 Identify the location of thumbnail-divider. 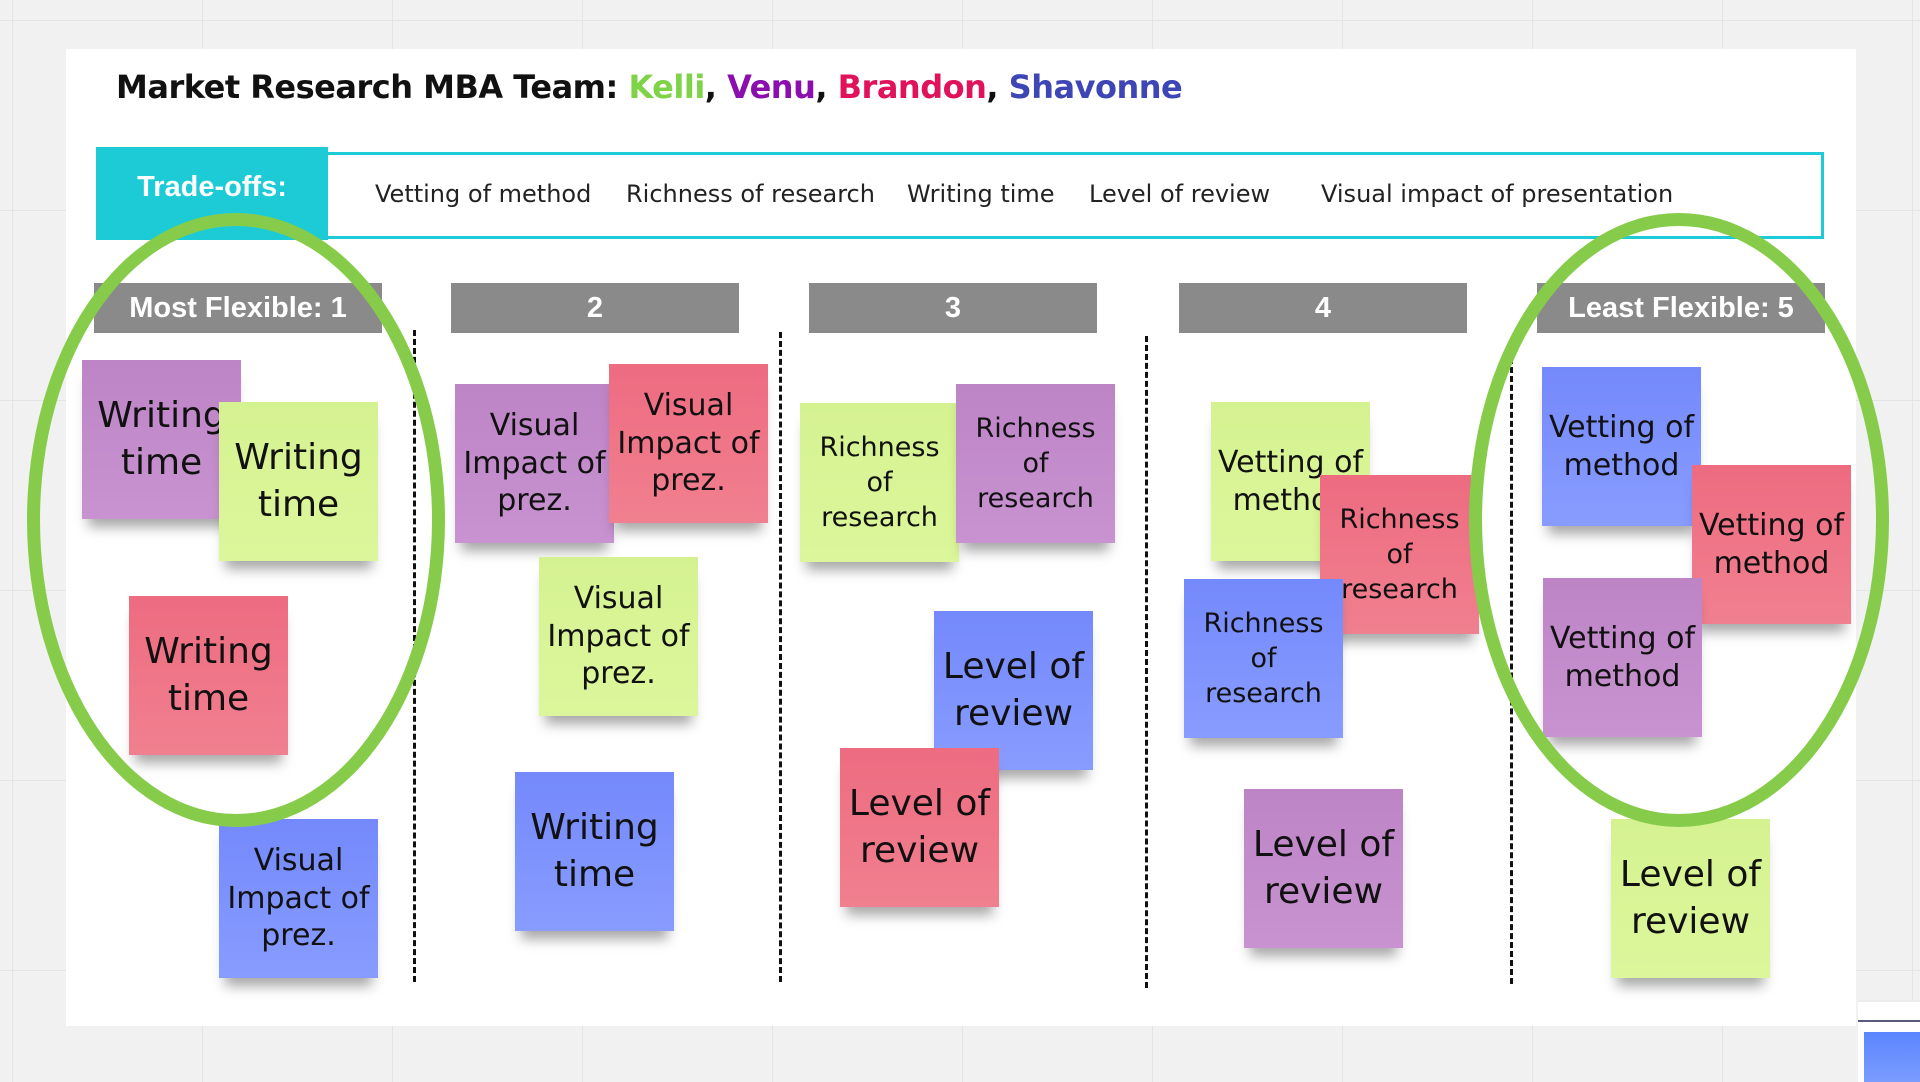
(1889, 1021).